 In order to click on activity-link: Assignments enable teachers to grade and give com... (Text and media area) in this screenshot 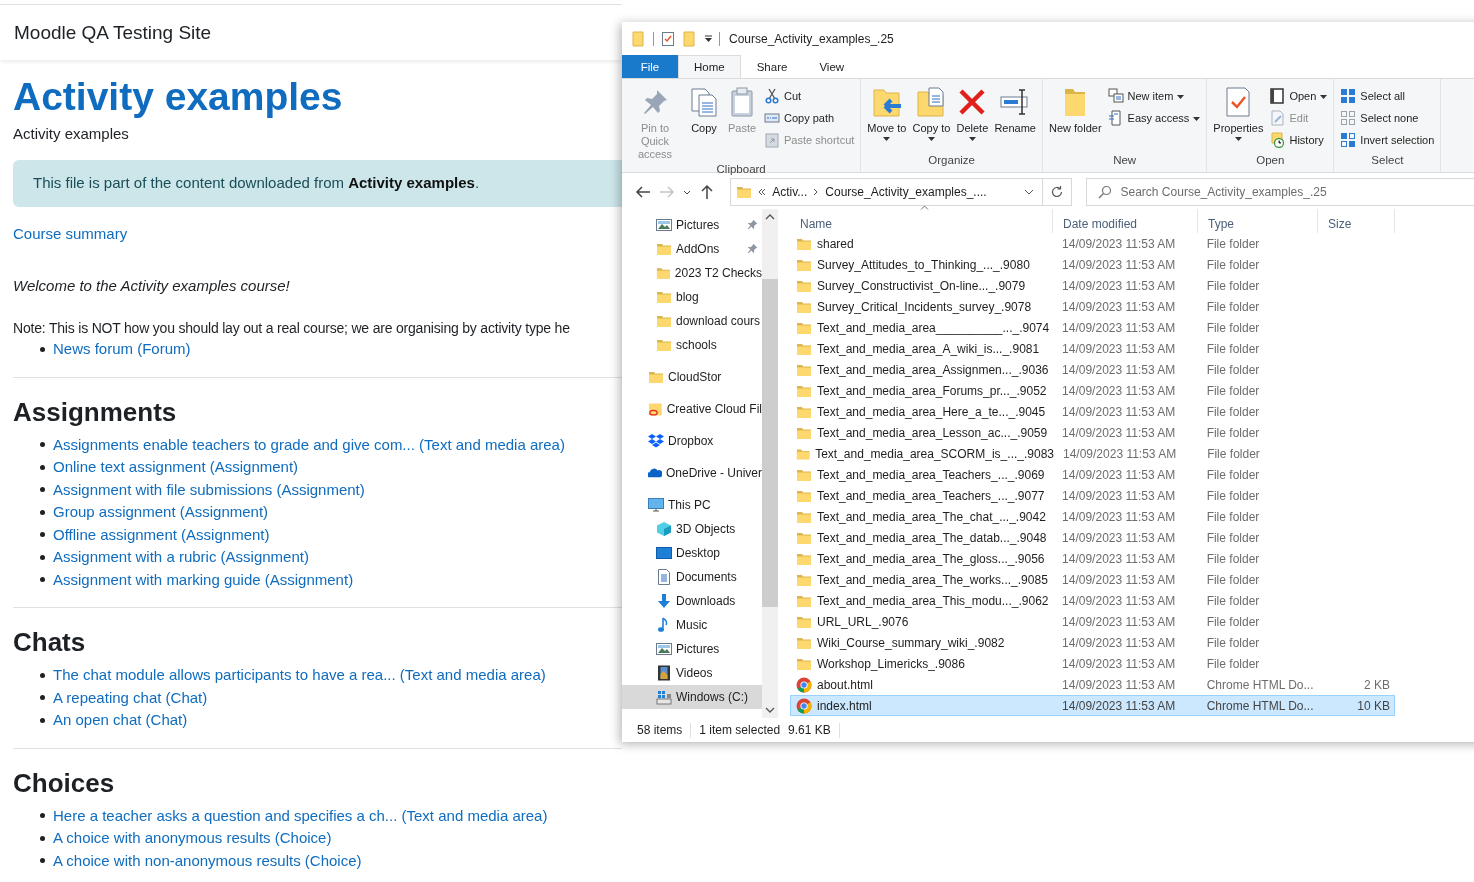, I will do `click(309, 444)`.